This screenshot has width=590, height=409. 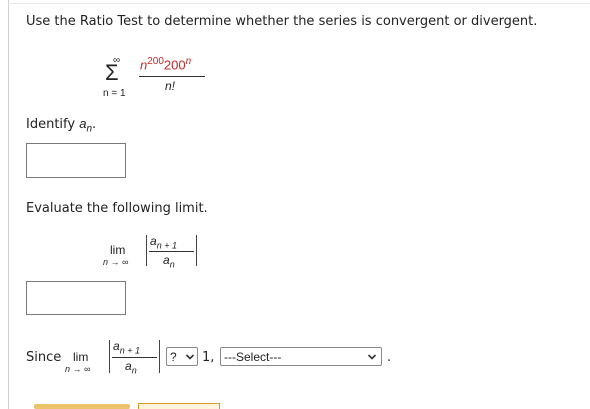 I want to click on limit-answer-input, so click(x=76, y=298).